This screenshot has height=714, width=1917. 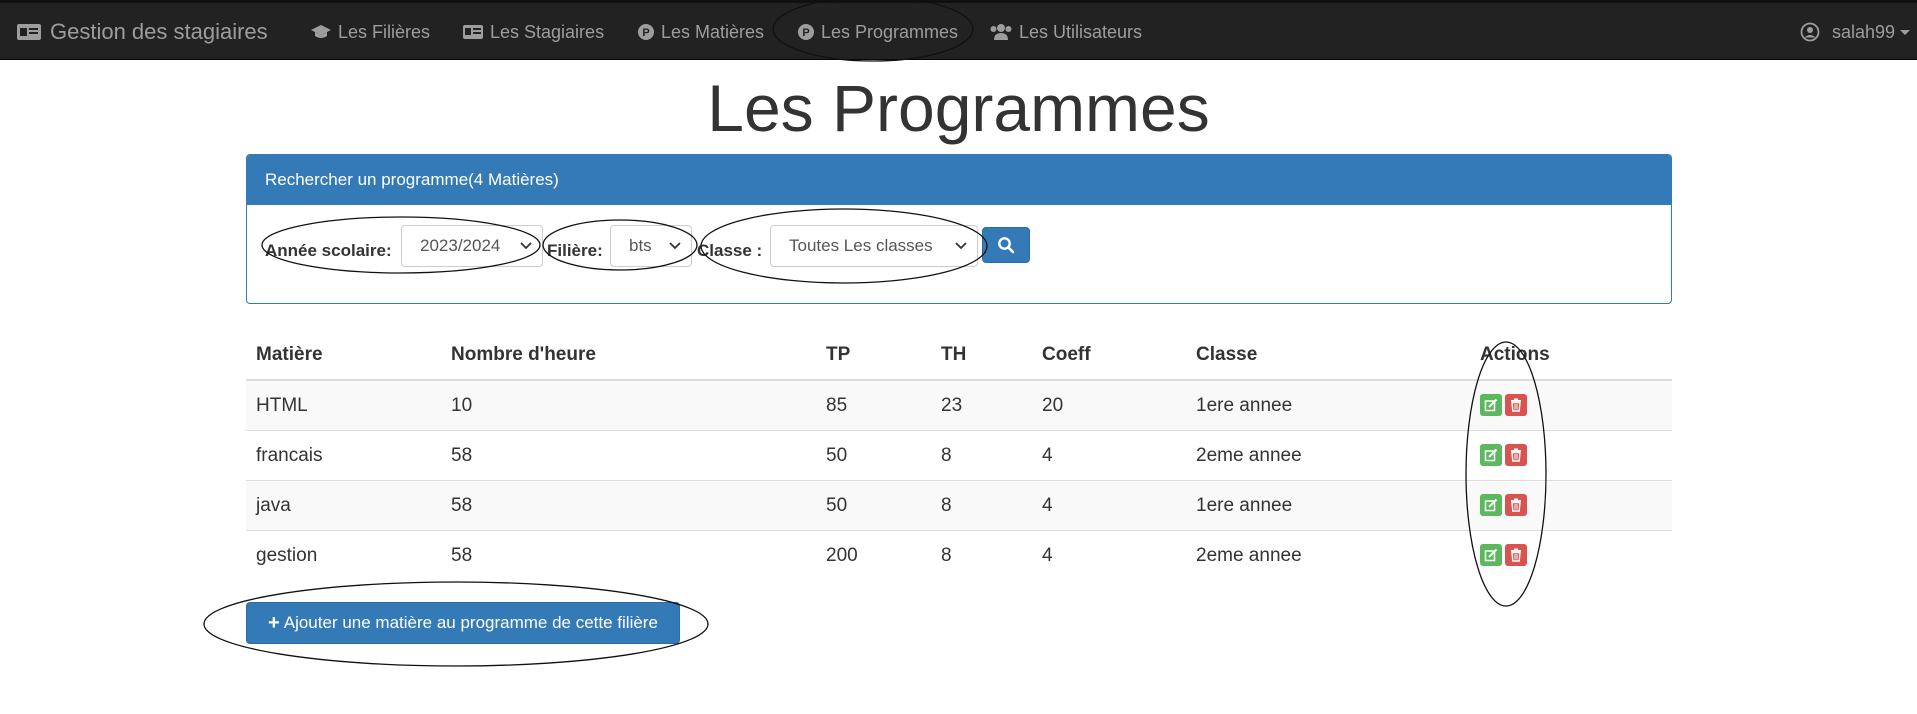 I want to click on user-circle-icon, so click(x=1810, y=32).